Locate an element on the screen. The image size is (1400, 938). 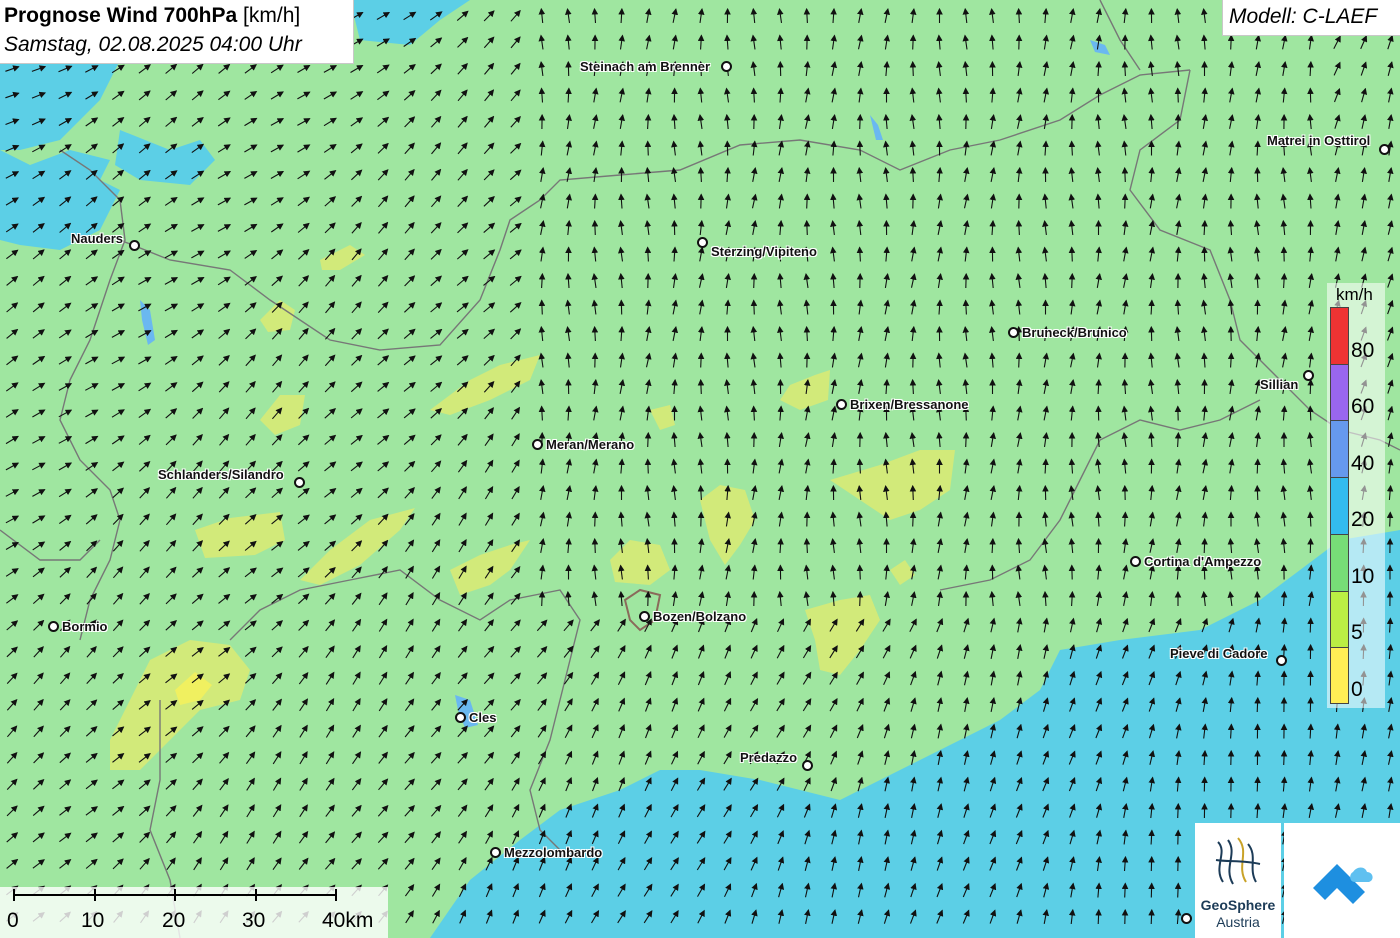
city-label: Cortina d'Ampezzo is located at coordinates (1202, 561).